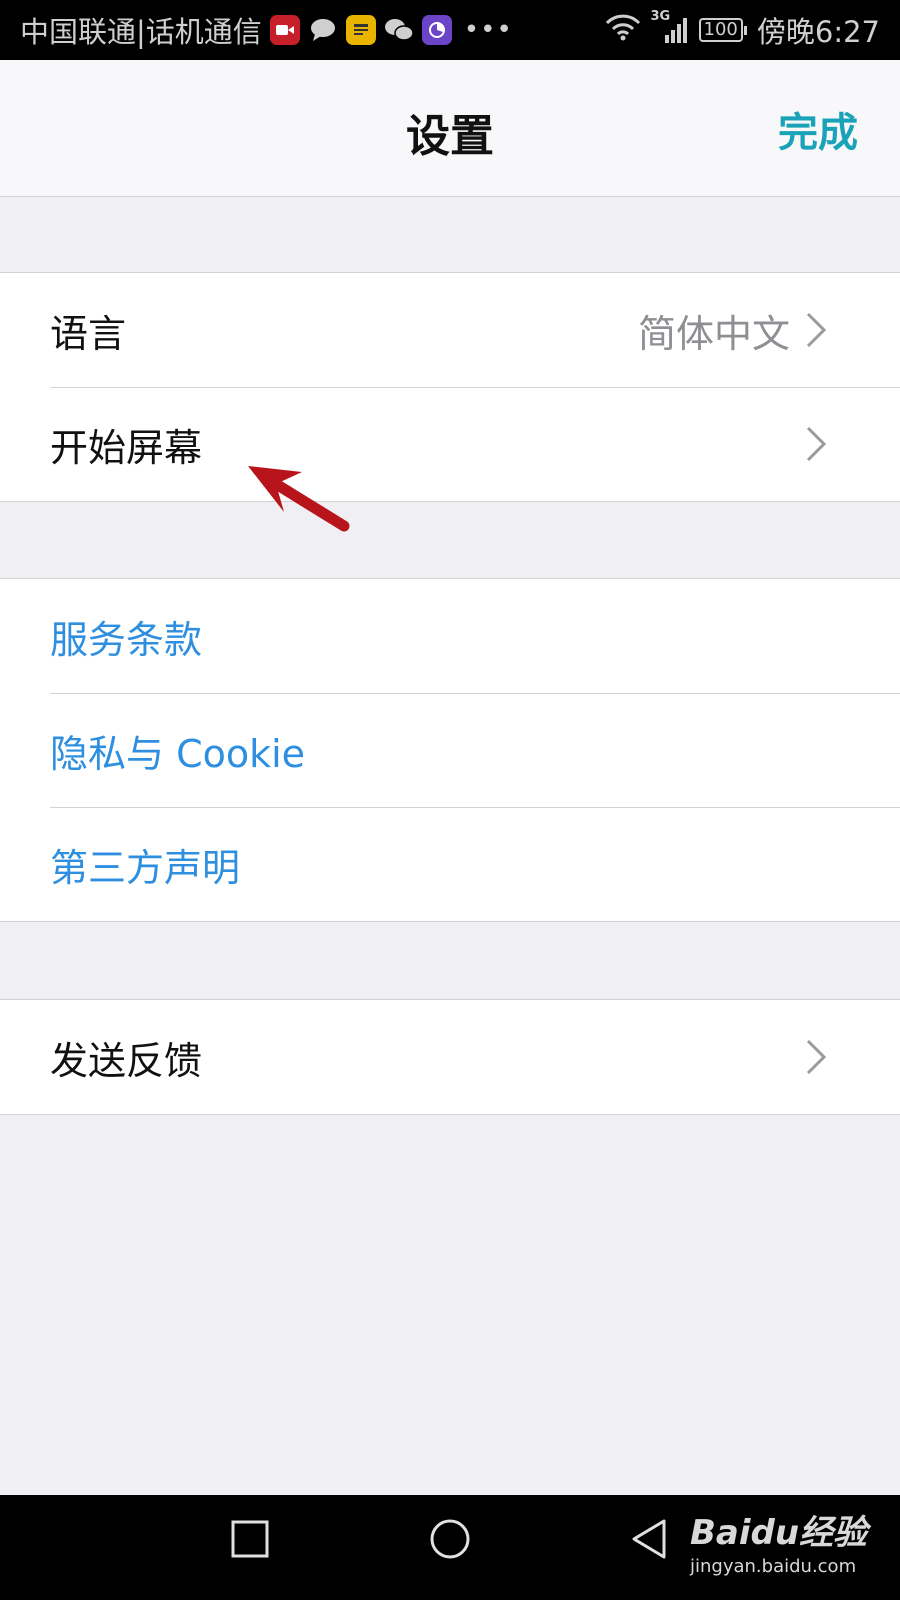  Describe the element at coordinates (660, 16) in the screenshot. I see `network-type-label: 3G` at that location.